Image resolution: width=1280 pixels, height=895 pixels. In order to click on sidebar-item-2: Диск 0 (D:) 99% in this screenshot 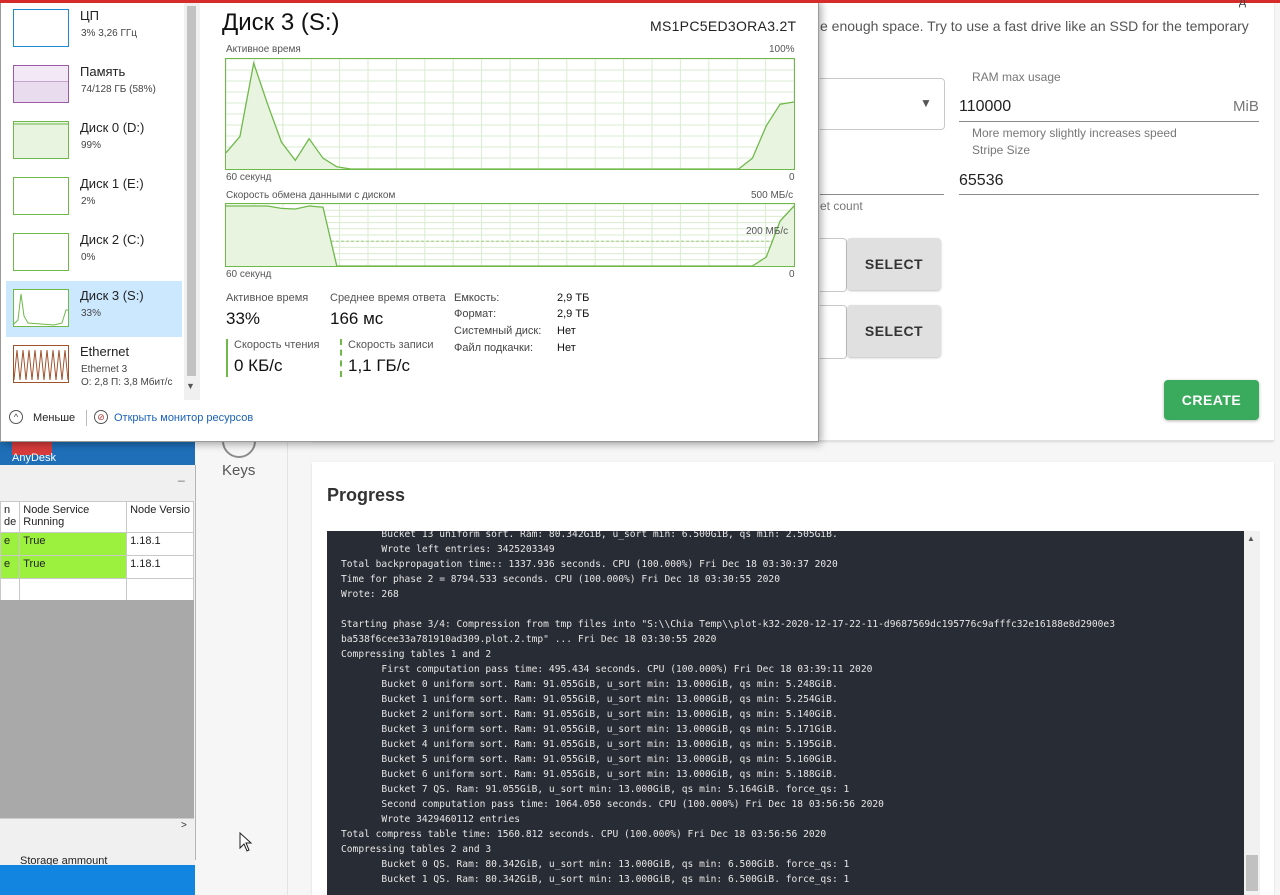, I will do `click(94, 141)`.